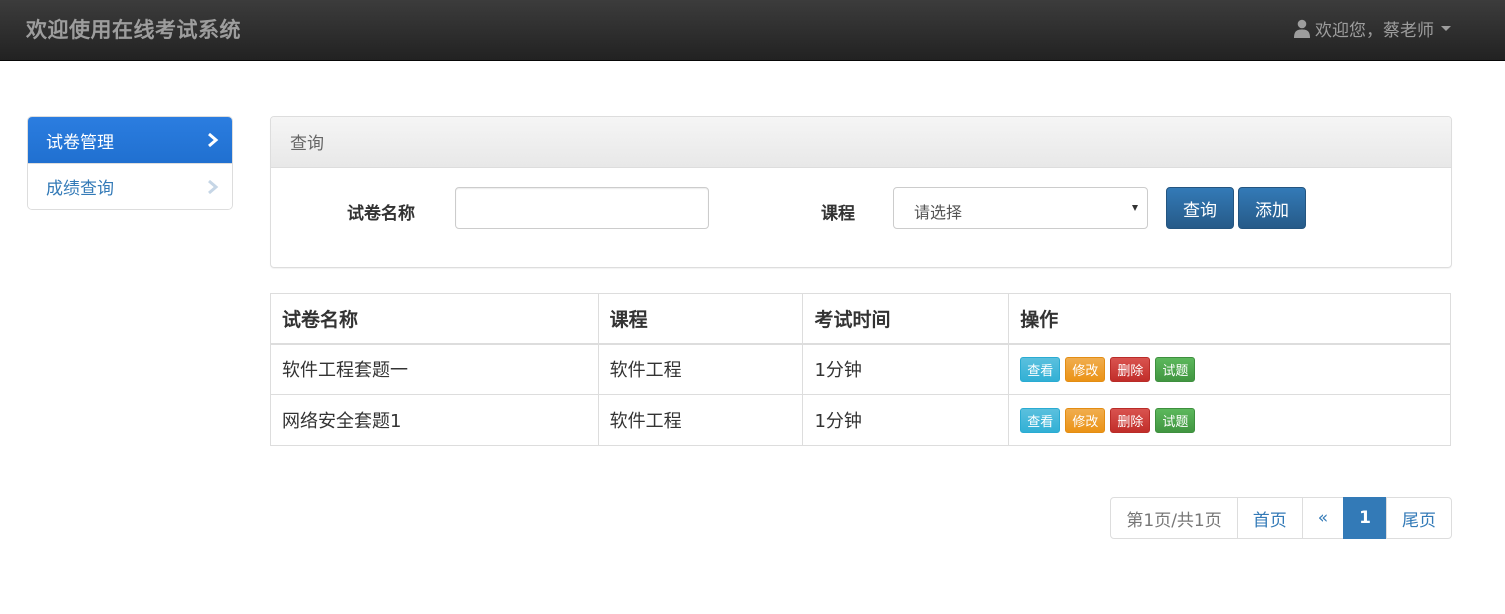 The height and width of the screenshot is (614, 1505). Describe the element at coordinates (838, 214) in the screenshot. I see `course-label: 课程` at that location.